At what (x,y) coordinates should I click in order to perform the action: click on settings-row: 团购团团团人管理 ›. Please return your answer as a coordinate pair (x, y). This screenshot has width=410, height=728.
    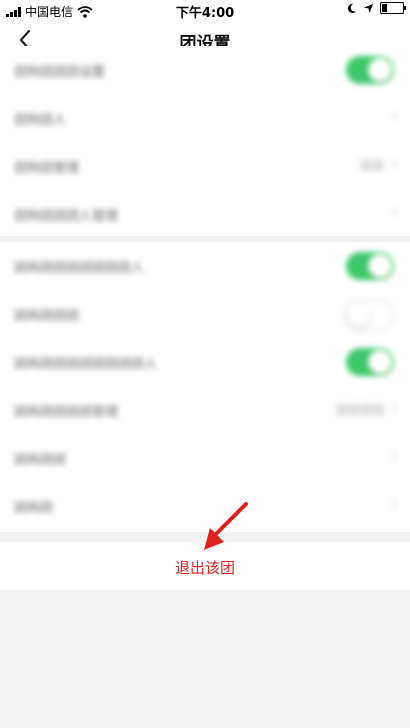
    Looking at the image, I should click on (205, 214).